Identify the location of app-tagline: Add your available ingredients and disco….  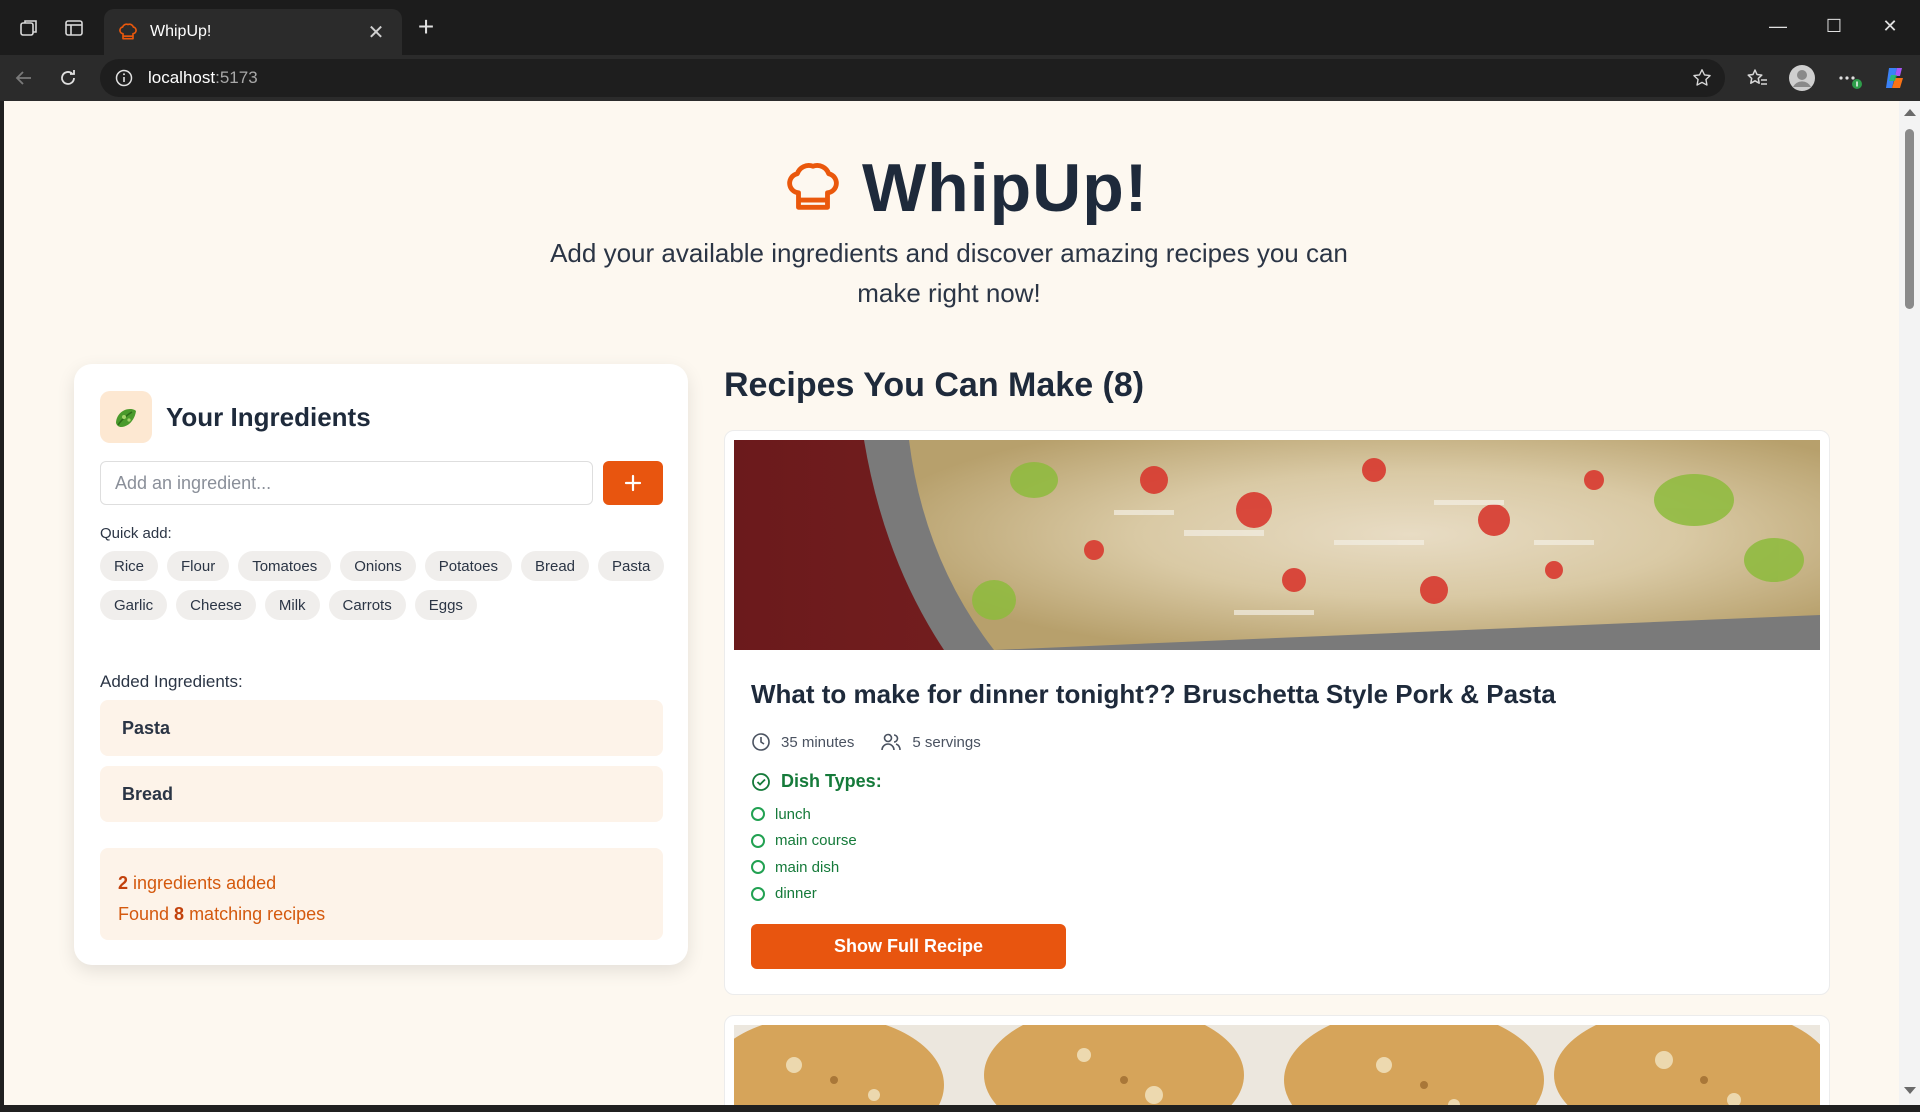
(949, 273).